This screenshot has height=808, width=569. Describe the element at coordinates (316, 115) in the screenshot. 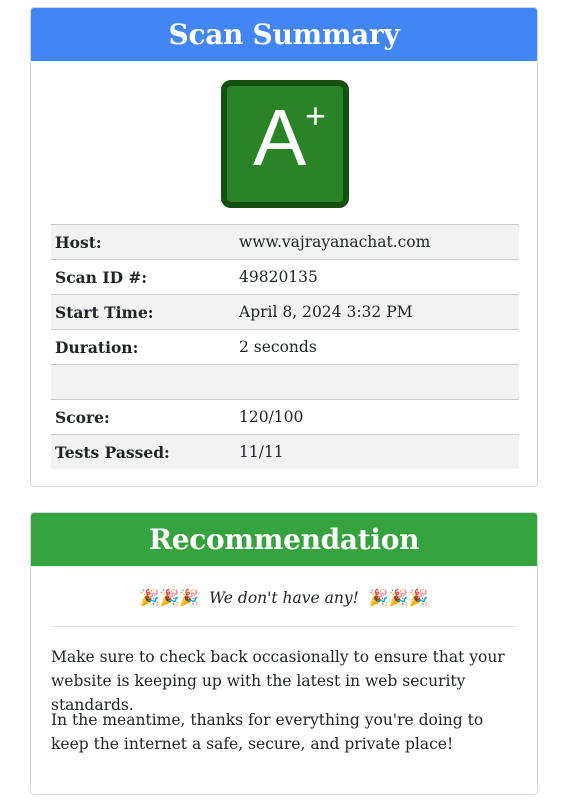

I see `grade-modifier: +` at that location.